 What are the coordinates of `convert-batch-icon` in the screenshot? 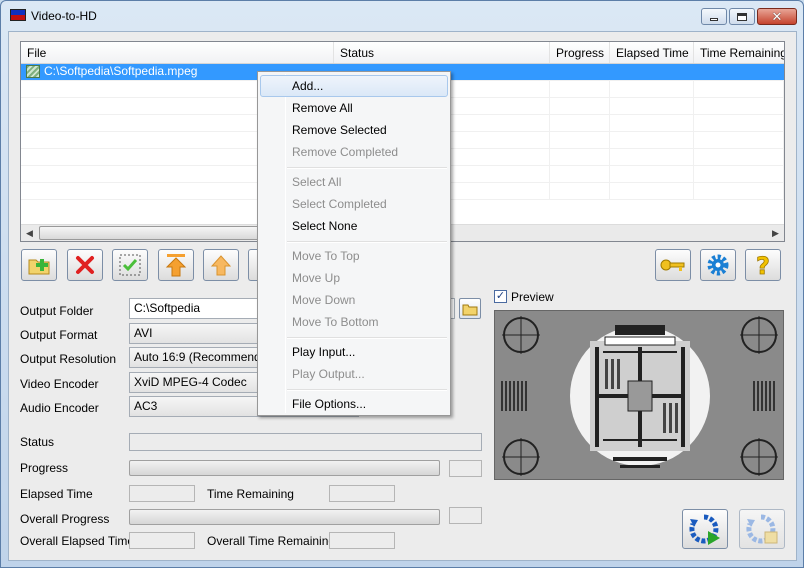 It's located at (762, 529).